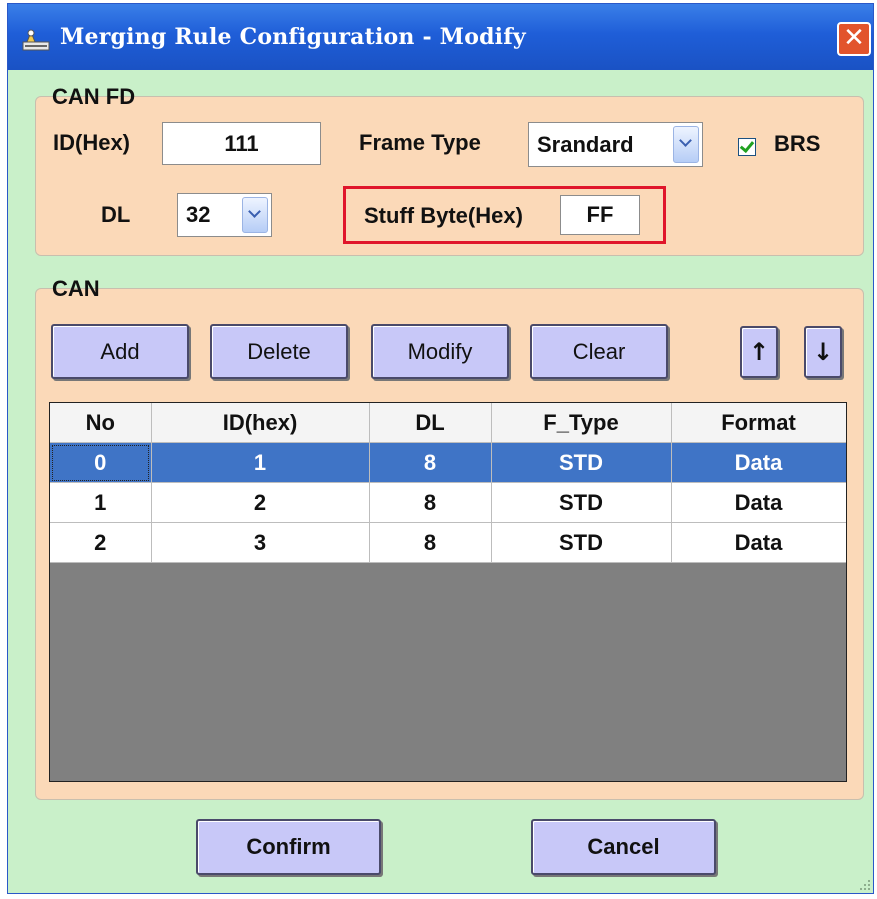  What do you see at coordinates (279, 351) in the screenshot?
I see `delete-button: Delete` at bounding box center [279, 351].